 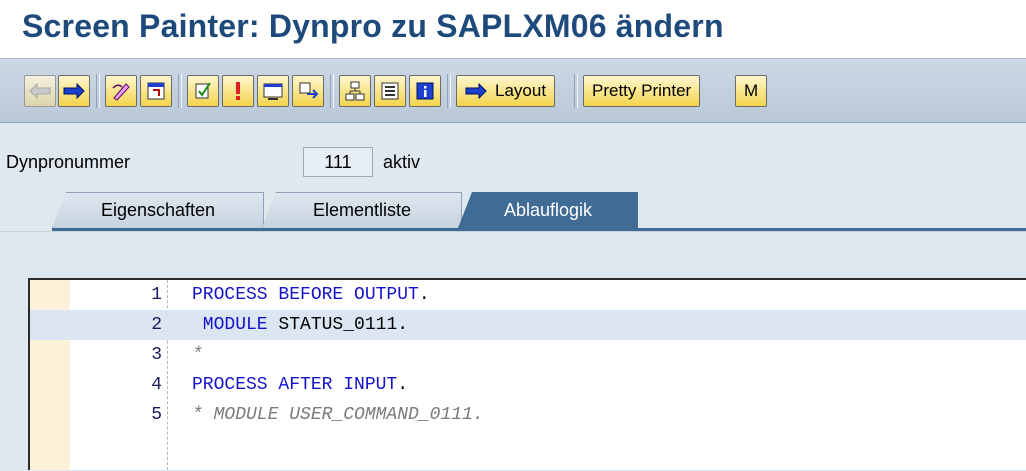 What do you see at coordinates (521, 90) in the screenshot?
I see `layout-button-label: Layout` at bounding box center [521, 90].